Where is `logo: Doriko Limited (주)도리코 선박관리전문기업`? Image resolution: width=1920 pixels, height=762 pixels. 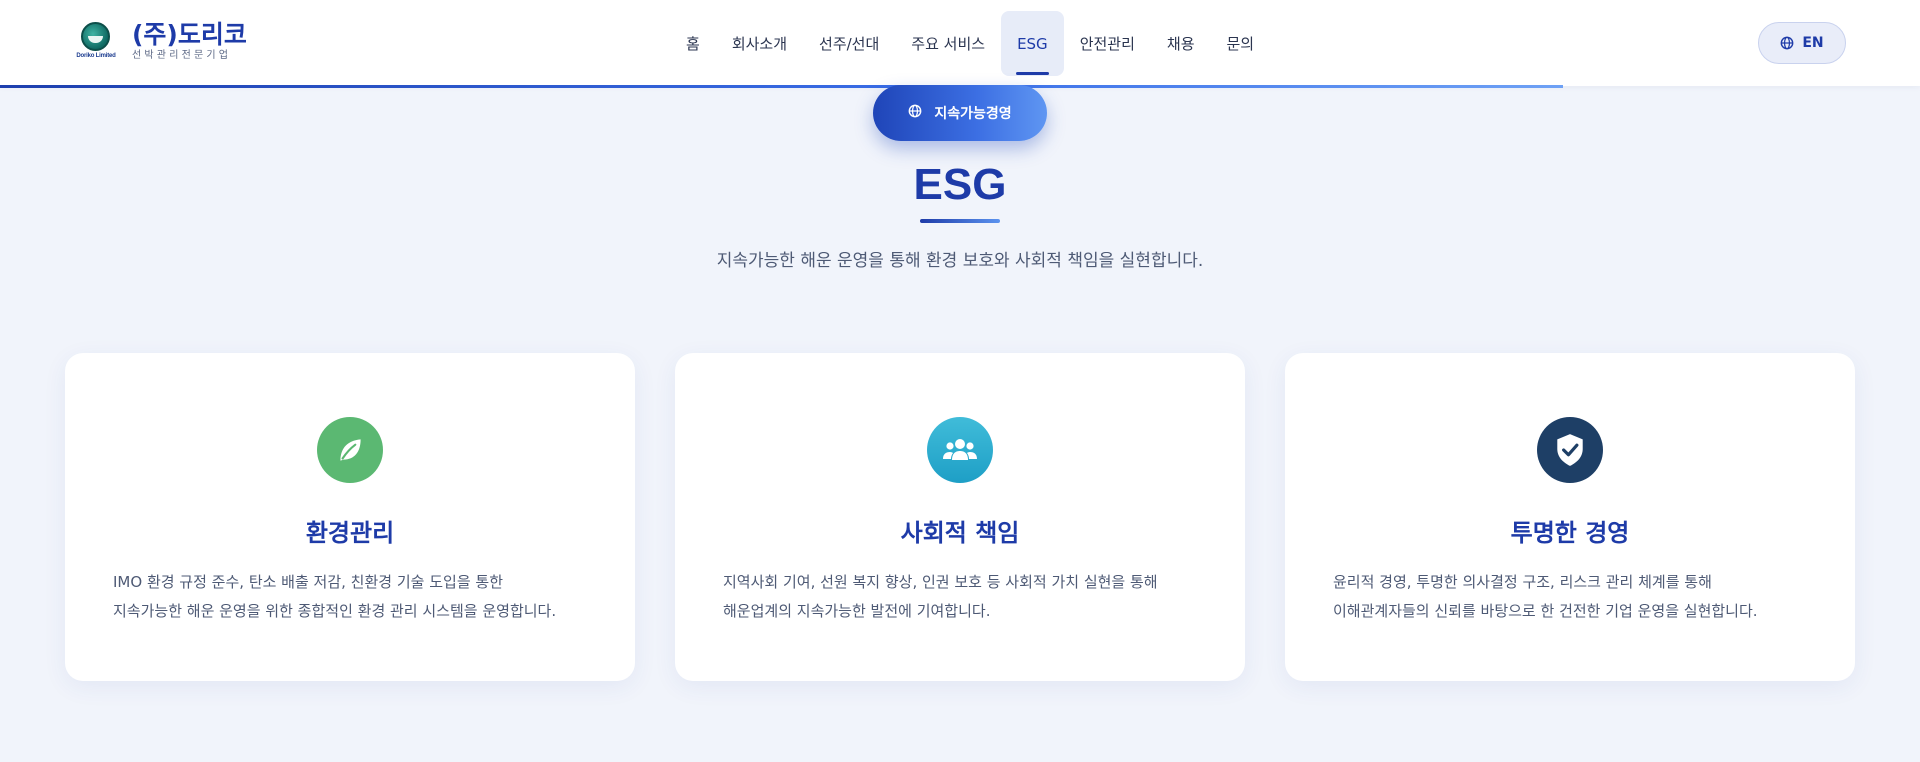 logo: Doriko Limited (주)도리코 선박관리전문기업 is located at coordinates (159, 42).